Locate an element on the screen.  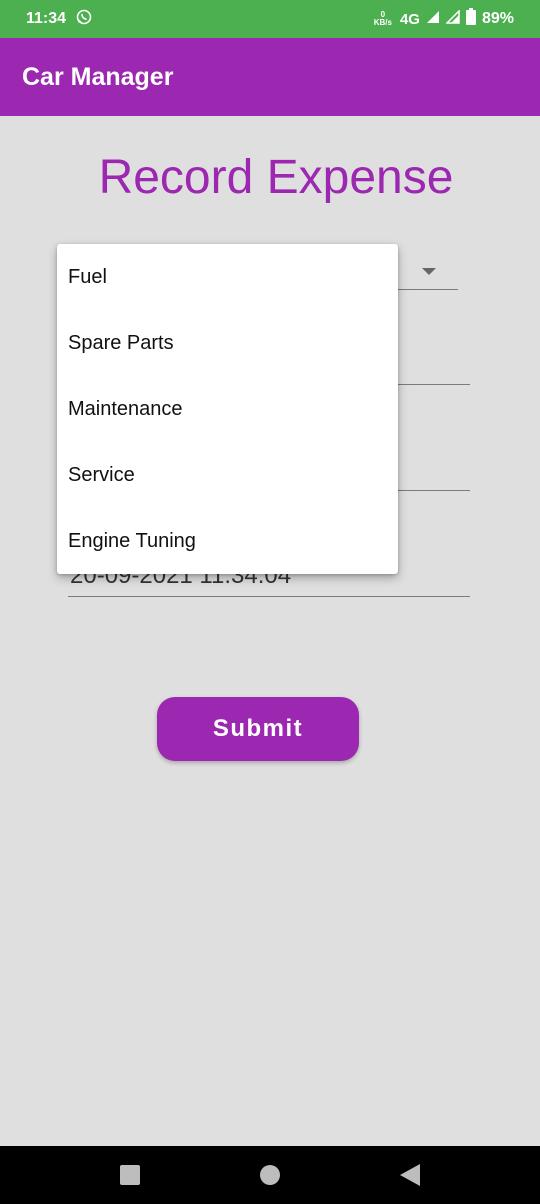
net-speed: 0 KB/s is located at coordinates (383, 19).